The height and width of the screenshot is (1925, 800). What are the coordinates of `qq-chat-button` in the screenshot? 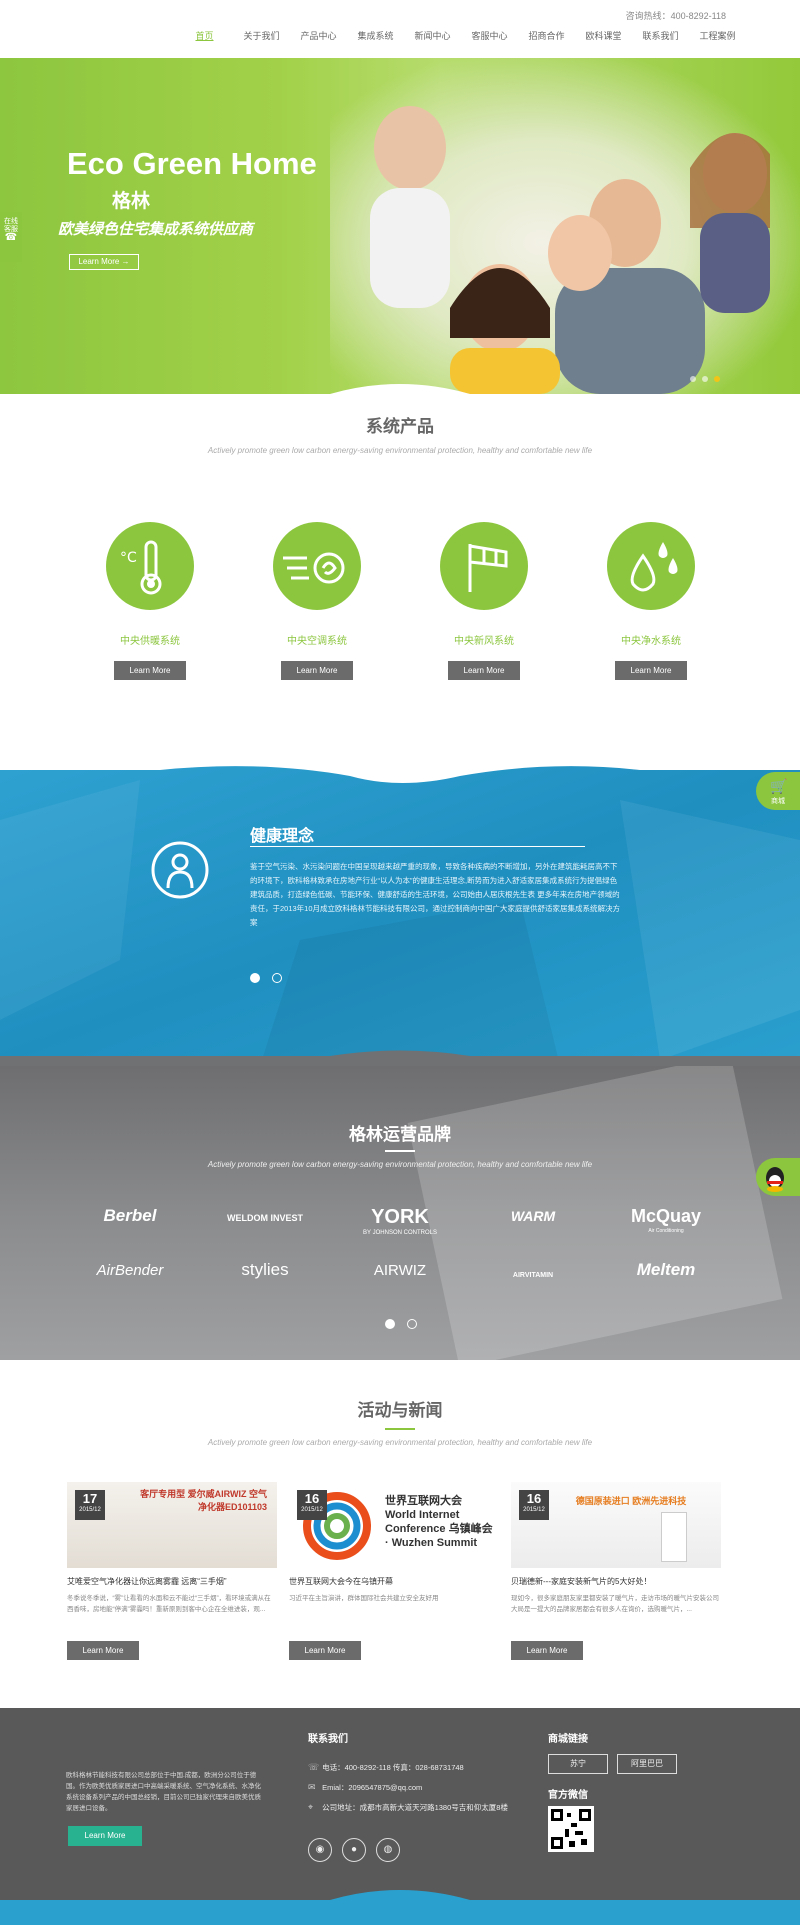 It's located at (778, 1177).